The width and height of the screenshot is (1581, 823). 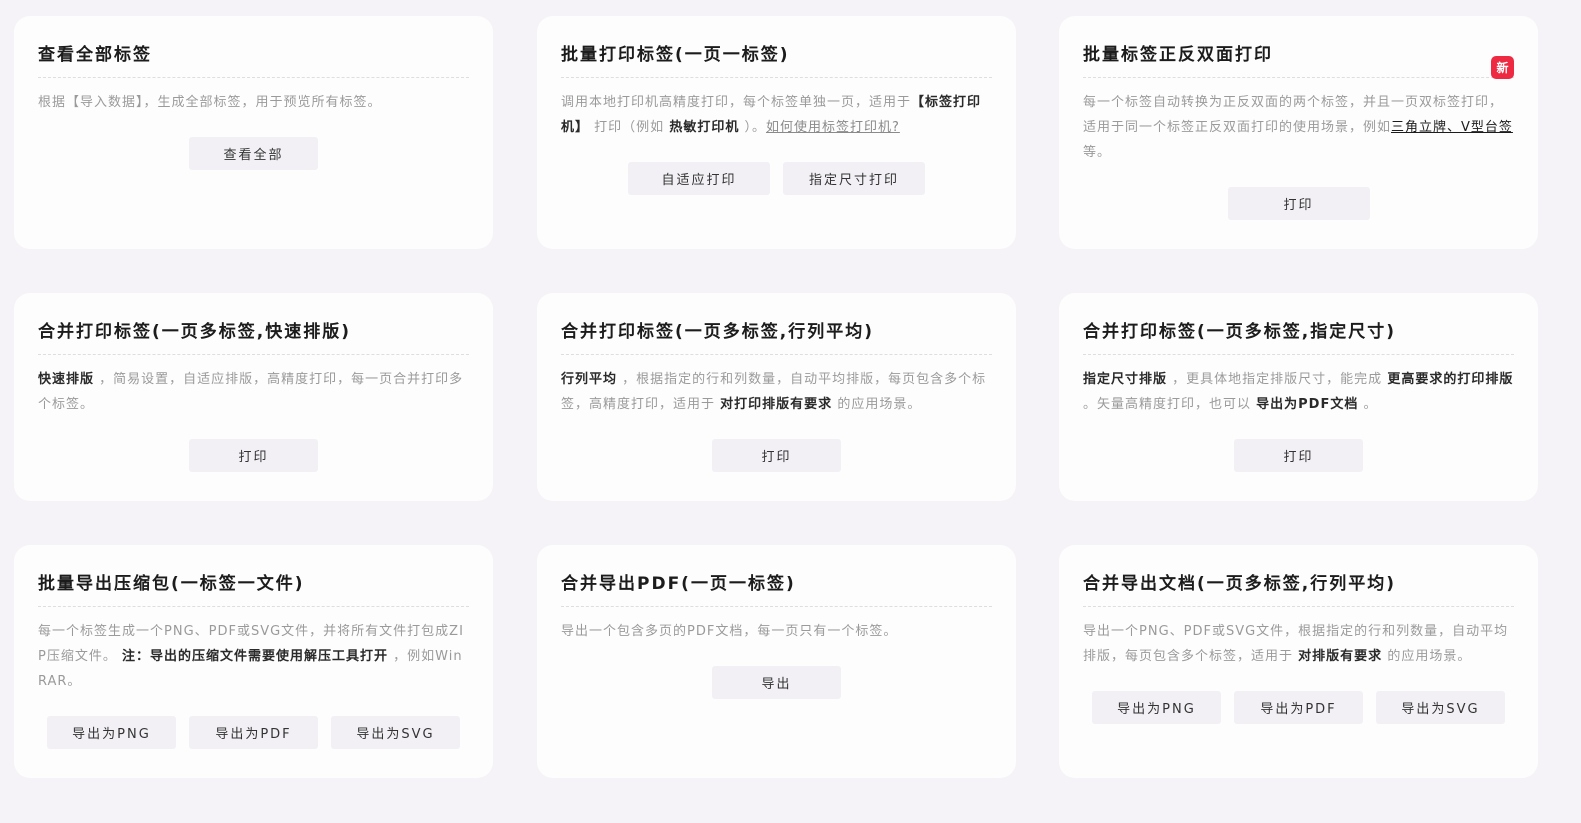 I want to click on card-description: 根据【导入数据】，生成全部标签，用于预览所有标签。, so click(x=210, y=102).